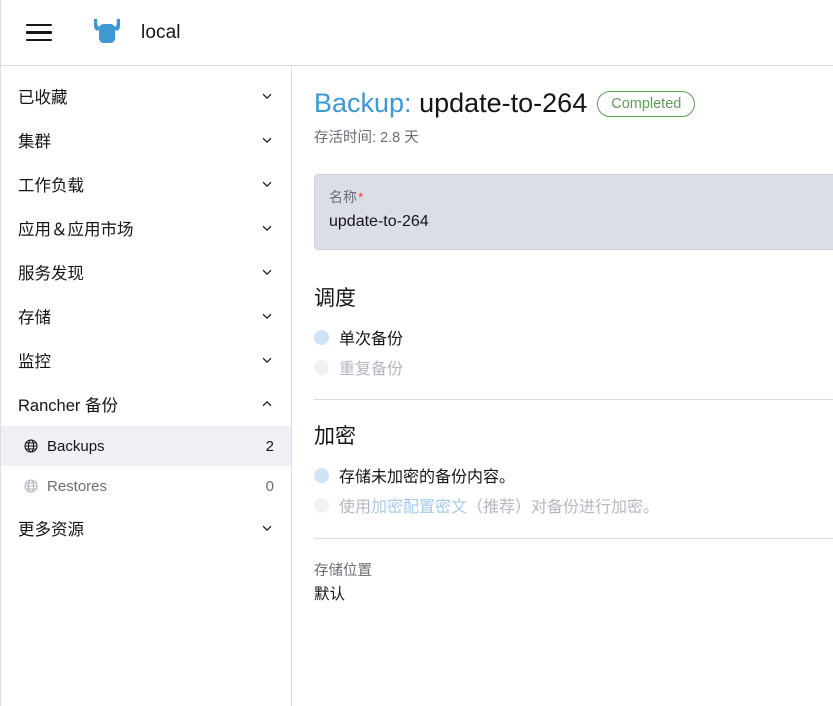 The height and width of the screenshot is (706, 833). What do you see at coordinates (330, 594) in the screenshot?
I see `storage-location-value: 默认` at bounding box center [330, 594].